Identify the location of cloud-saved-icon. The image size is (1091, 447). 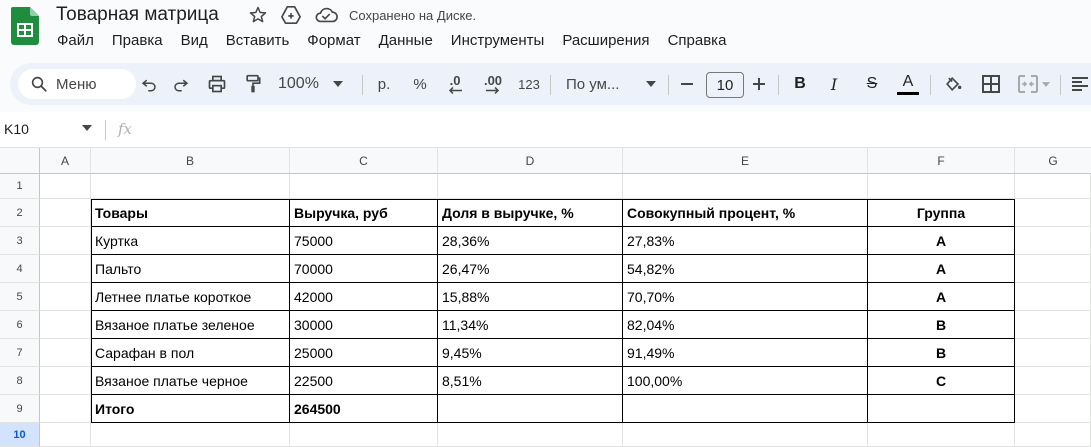
(326, 15).